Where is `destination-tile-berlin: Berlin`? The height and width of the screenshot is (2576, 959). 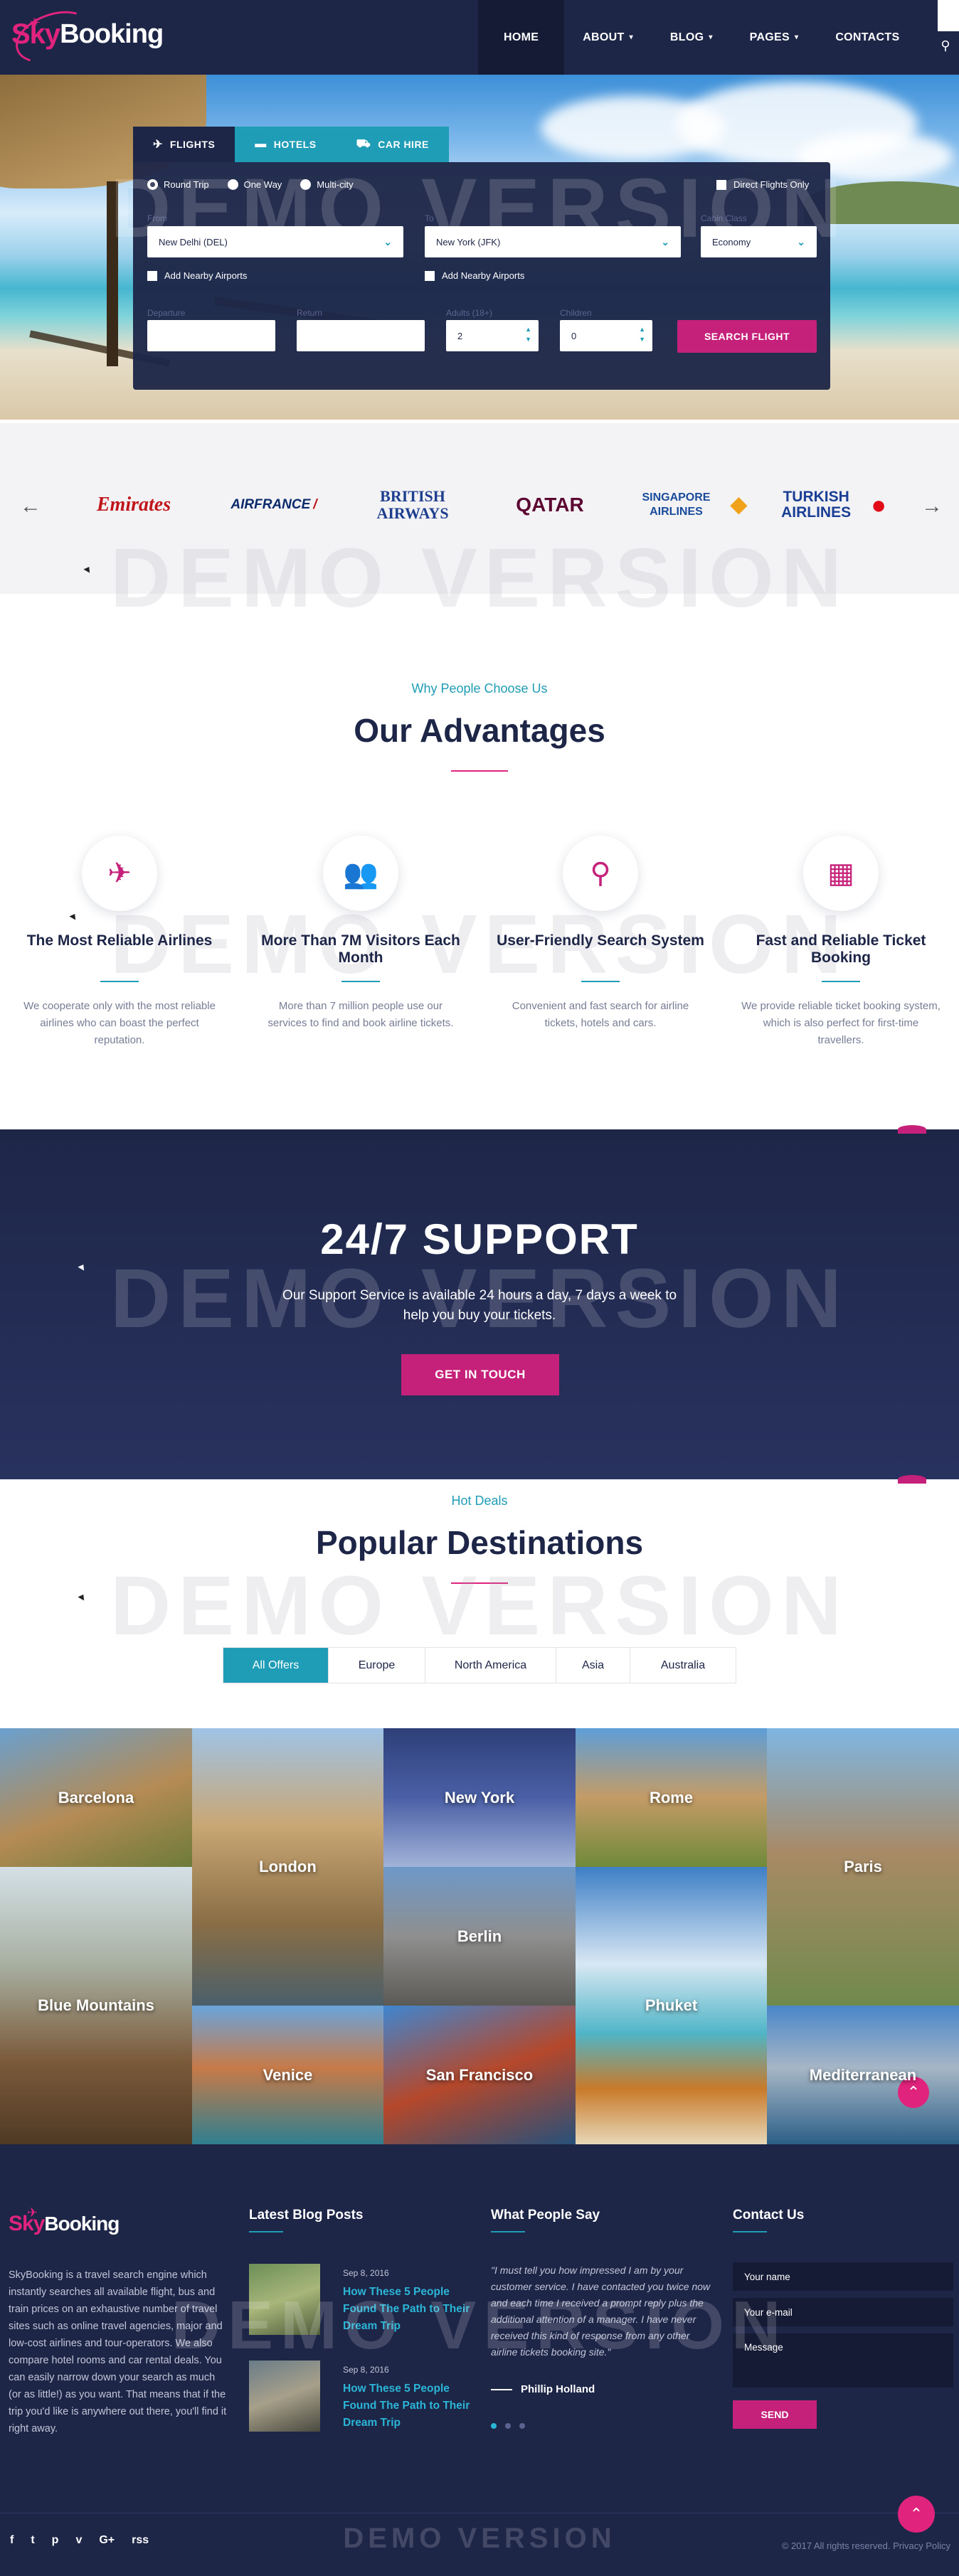
destination-tile-berlin: Berlin is located at coordinates (479, 1936).